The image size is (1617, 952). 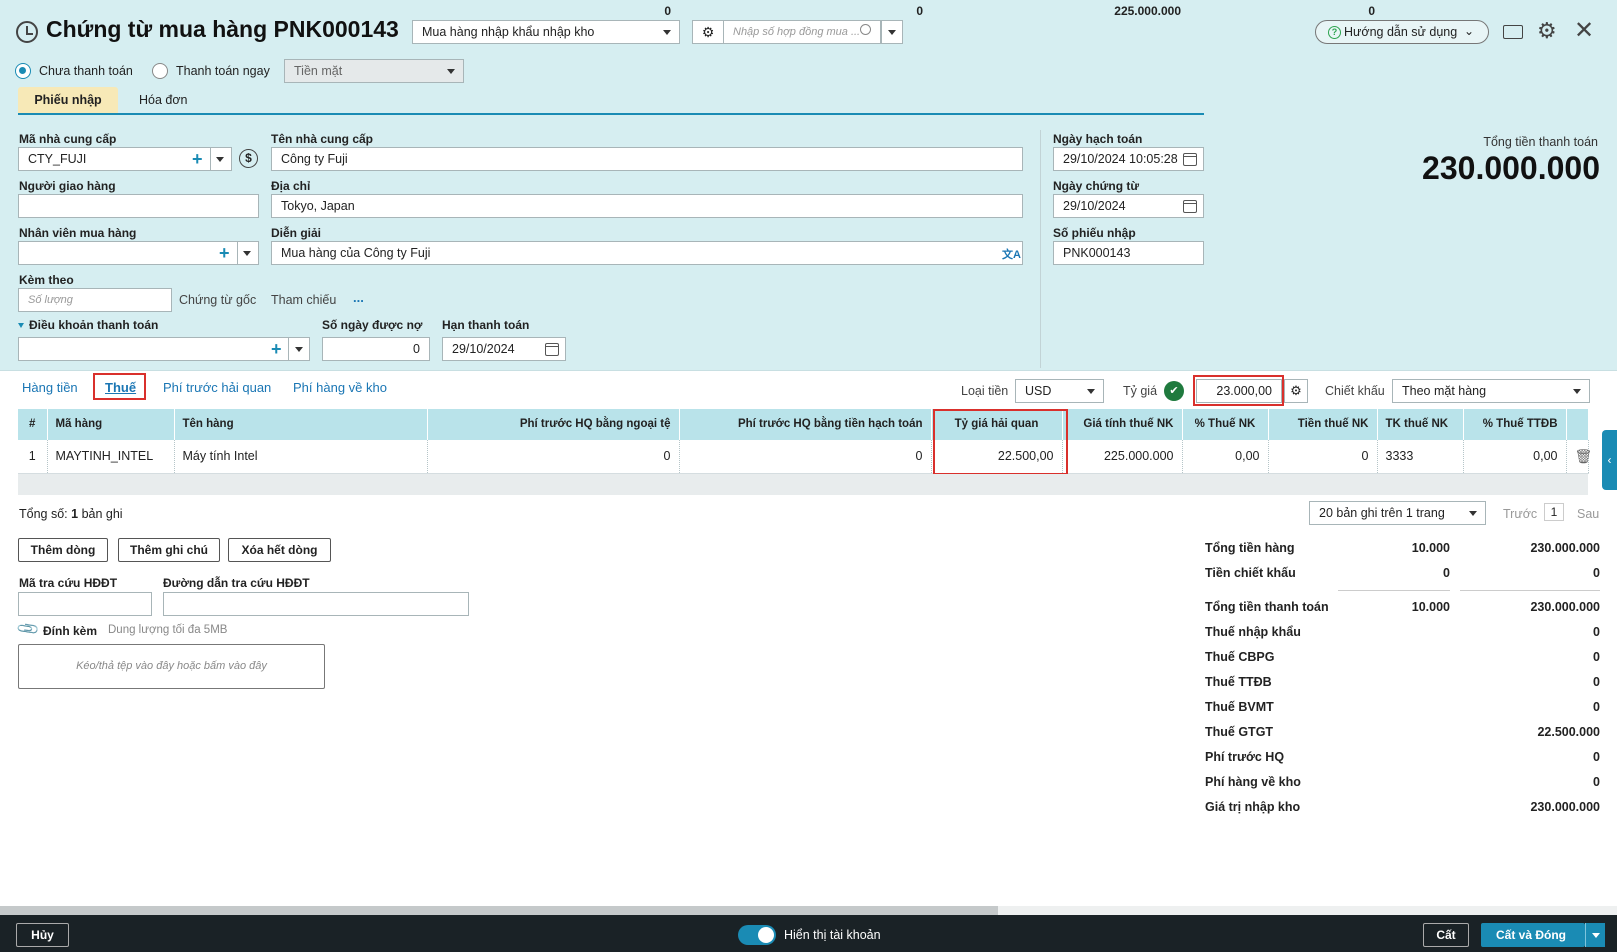 I want to click on terms-label: Điều khoản thanh toán, so click(x=94, y=325).